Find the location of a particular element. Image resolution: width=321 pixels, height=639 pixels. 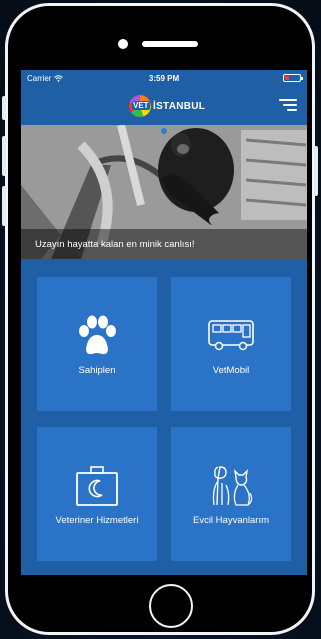

volume-up-button is located at coordinates (4, 156).